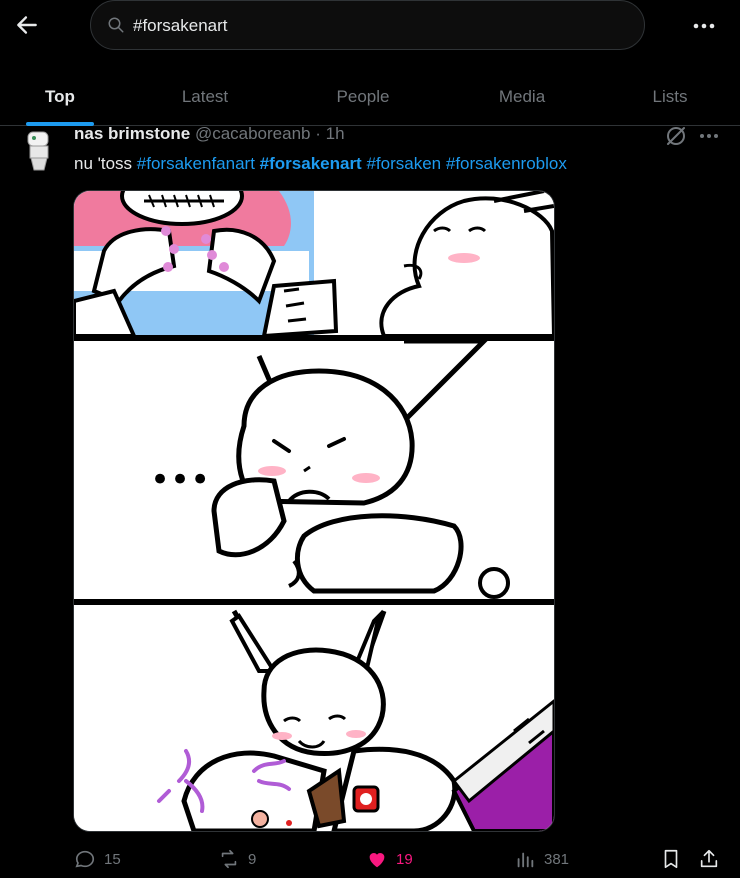 Image resolution: width=740 pixels, height=878 pixels. I want to click on repost-count: 9, so click(252, 859).